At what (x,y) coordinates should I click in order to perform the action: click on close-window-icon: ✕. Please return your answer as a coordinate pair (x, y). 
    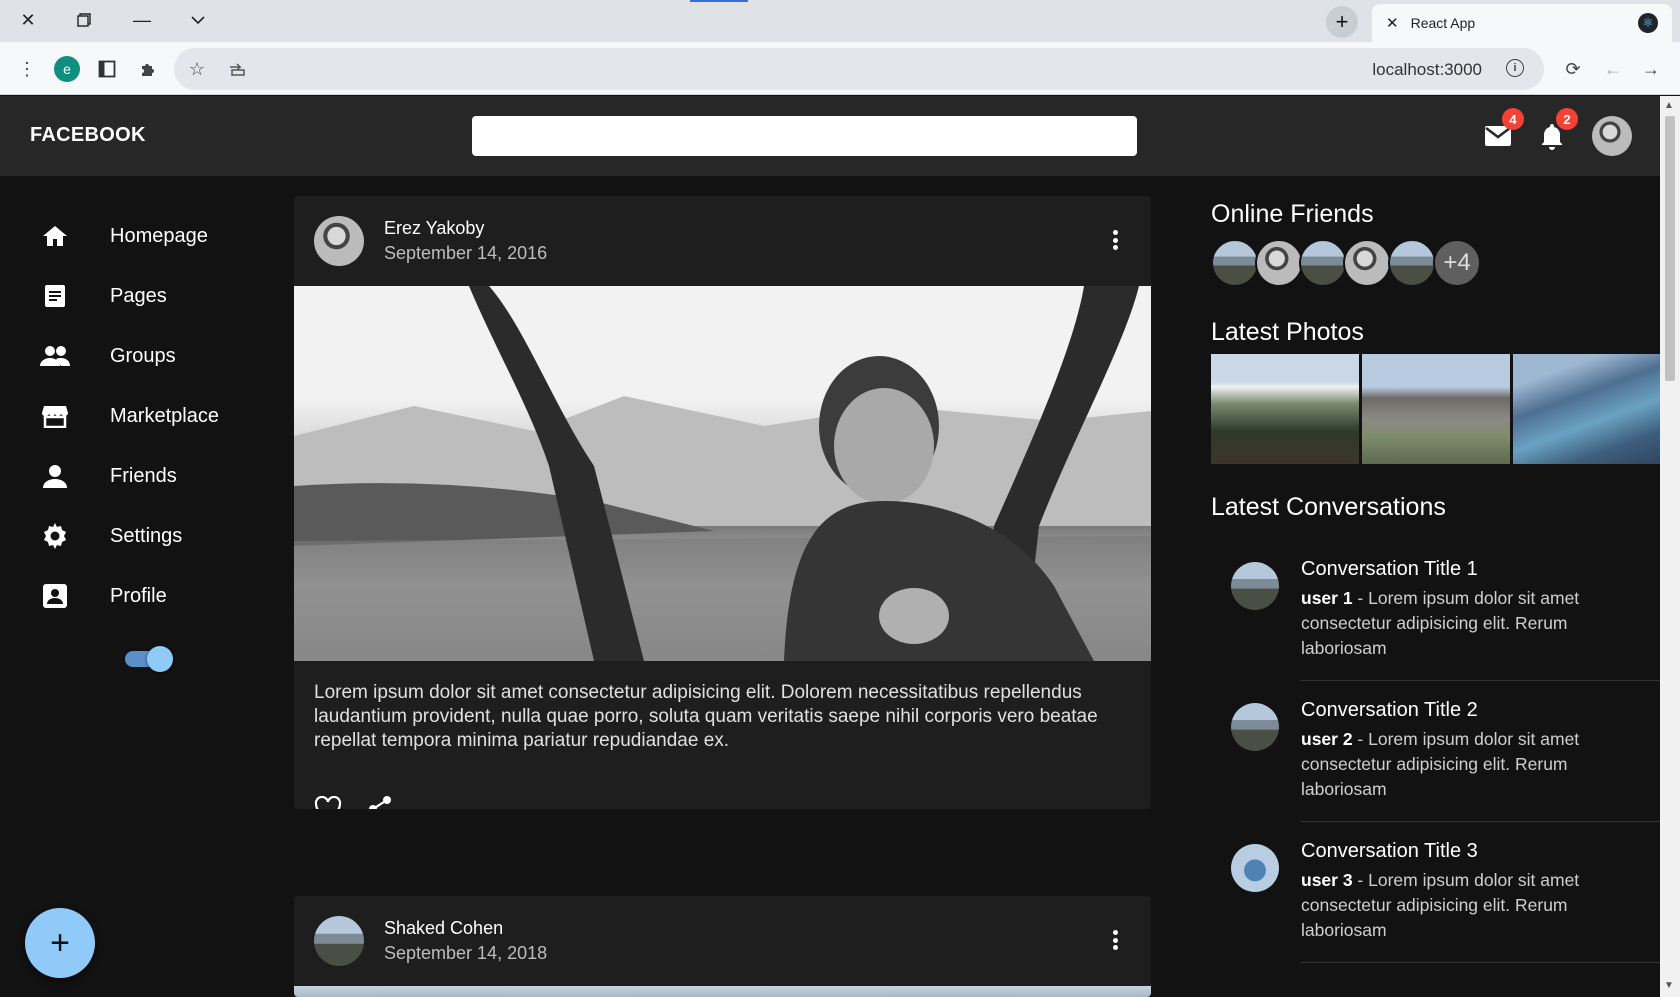
    Looking at the image, I should click on (28, 20).